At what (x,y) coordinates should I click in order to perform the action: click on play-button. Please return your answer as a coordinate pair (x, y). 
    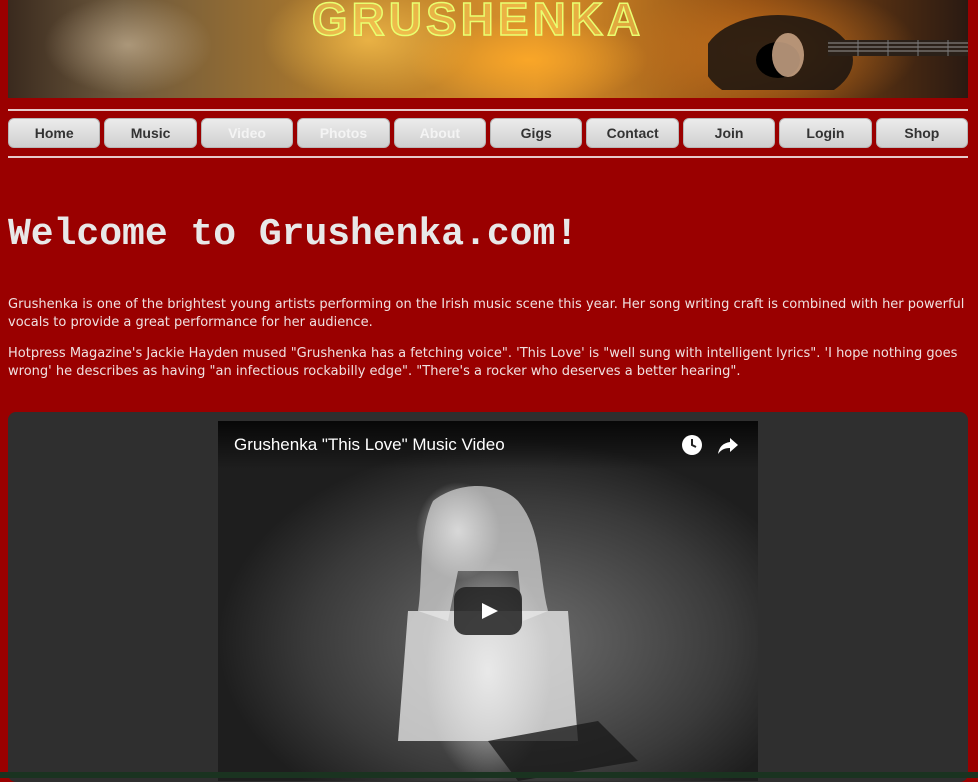
    Looking at the image, I should click on (488, 611).